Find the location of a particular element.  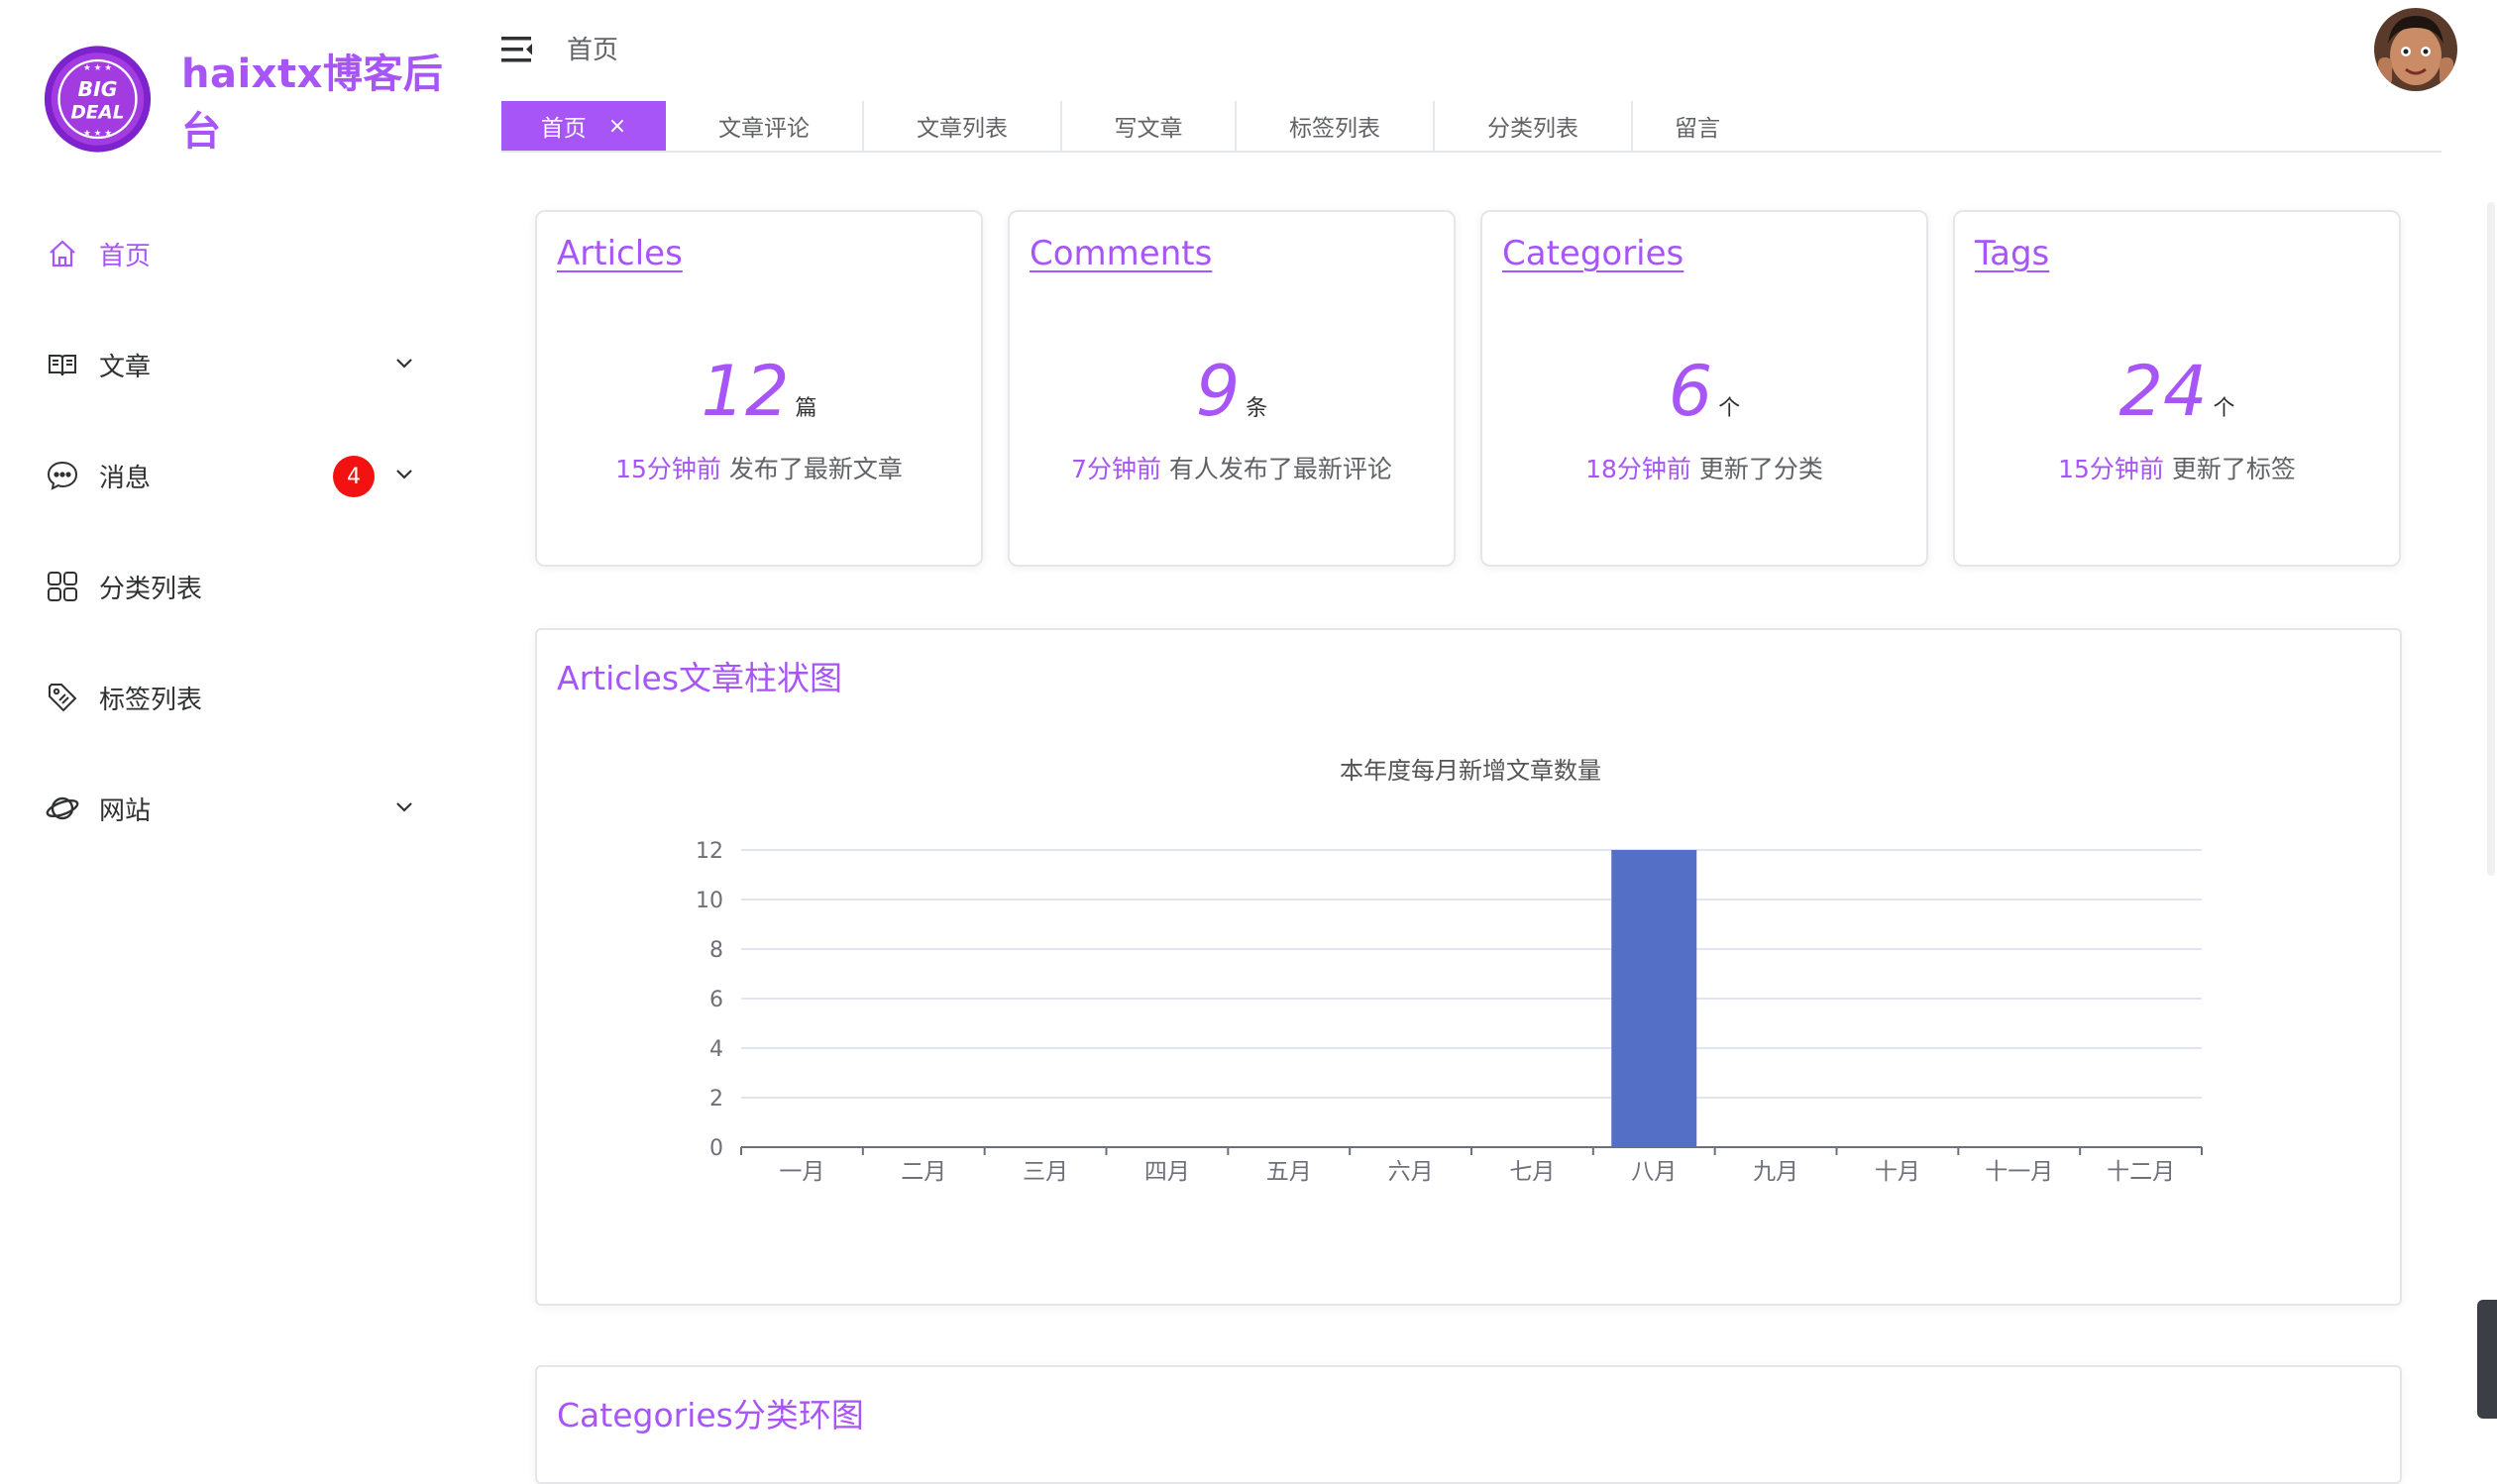

tab-article-list: 文章列表 is located at coordinates (963, 126).